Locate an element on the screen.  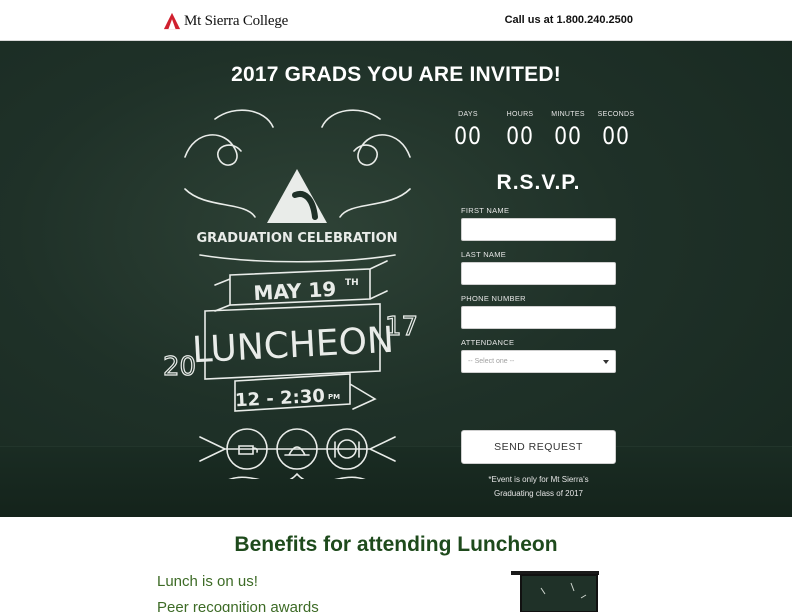
college-logo: Mt Sierra College is located at coordinates (225, 21).